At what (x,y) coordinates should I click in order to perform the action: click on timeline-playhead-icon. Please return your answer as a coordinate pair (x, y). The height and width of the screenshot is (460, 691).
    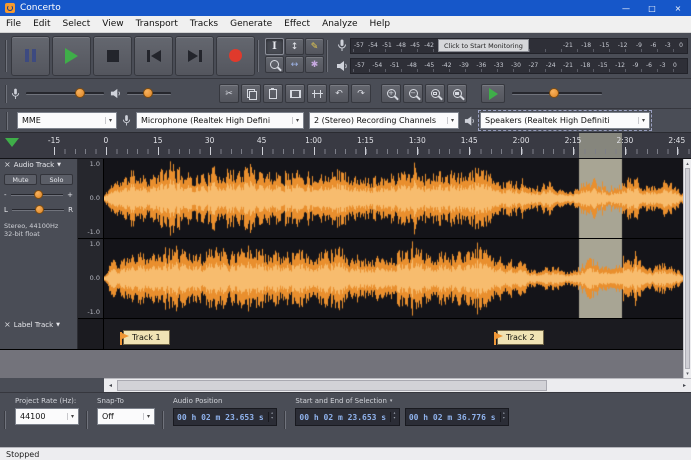
    Looking at the image, I should click on (12, 142).